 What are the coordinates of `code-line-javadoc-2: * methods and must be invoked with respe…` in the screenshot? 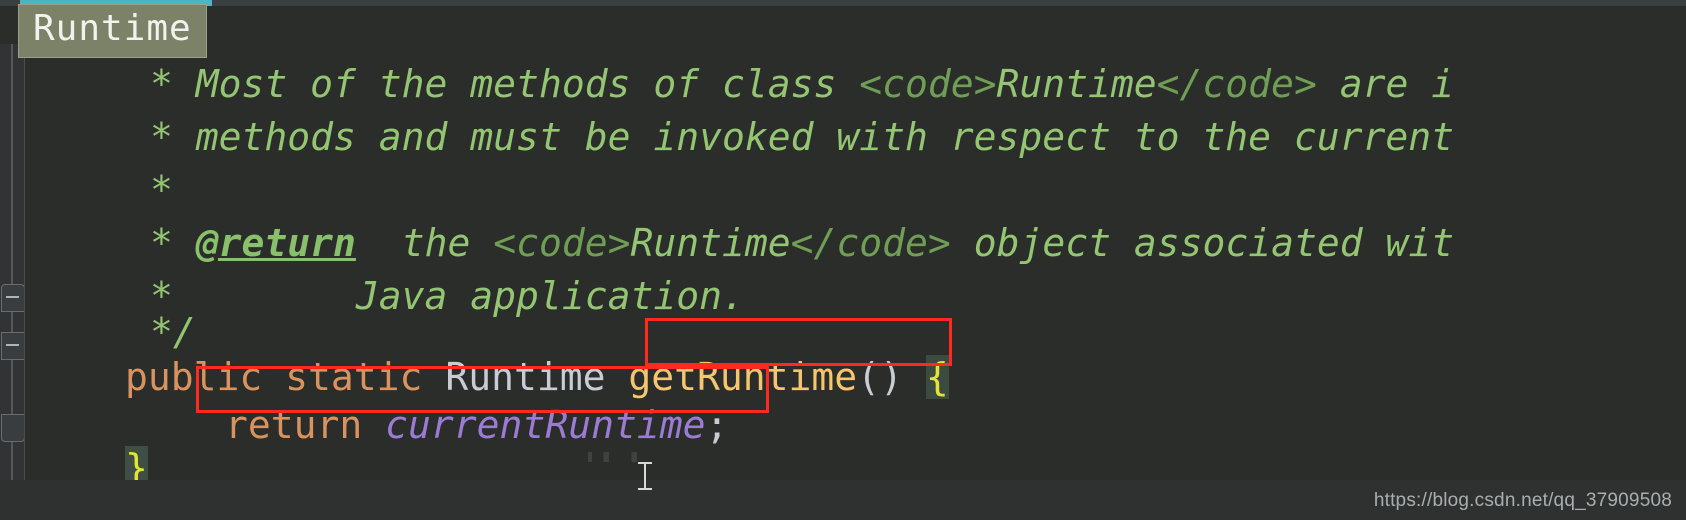 It's located at (802, 137).